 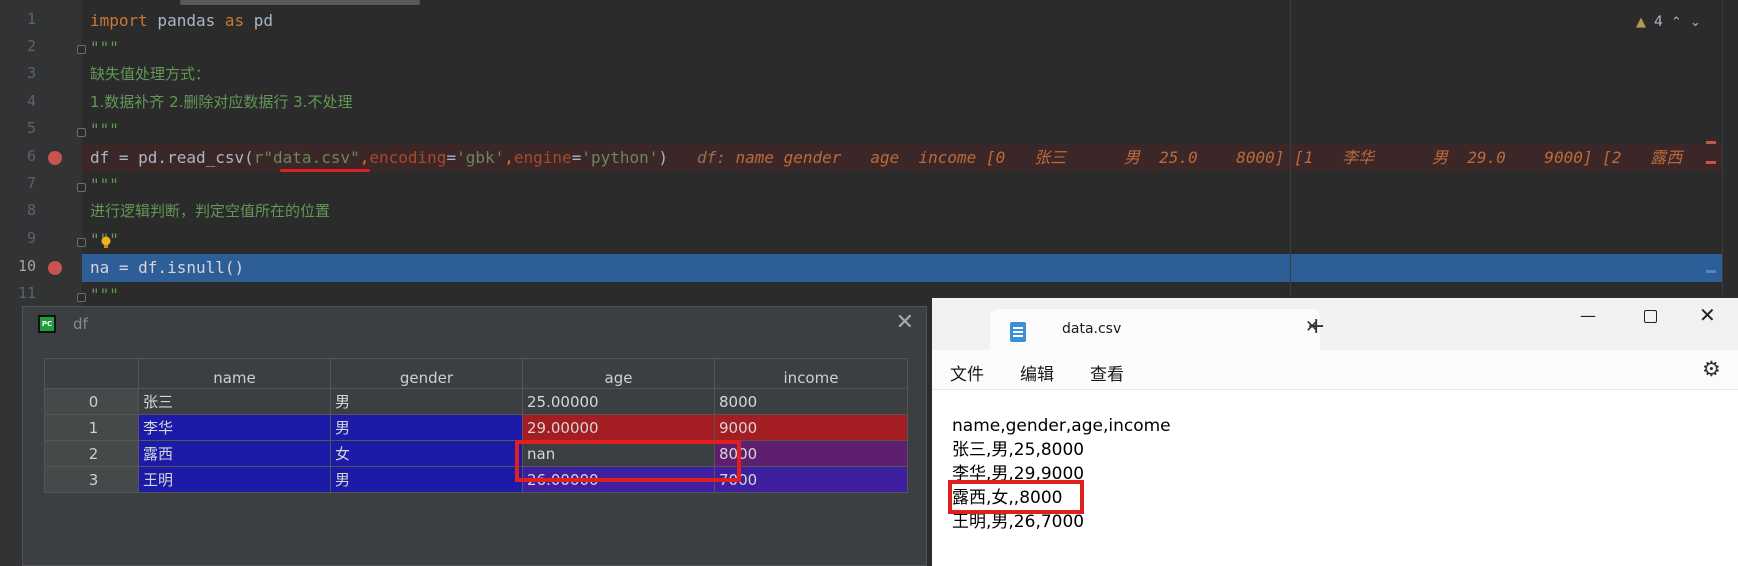 What do you see at coordinates (967, 372) in the screenshot?
I see `menu-file: 文件` at bounding box center [967, 372].